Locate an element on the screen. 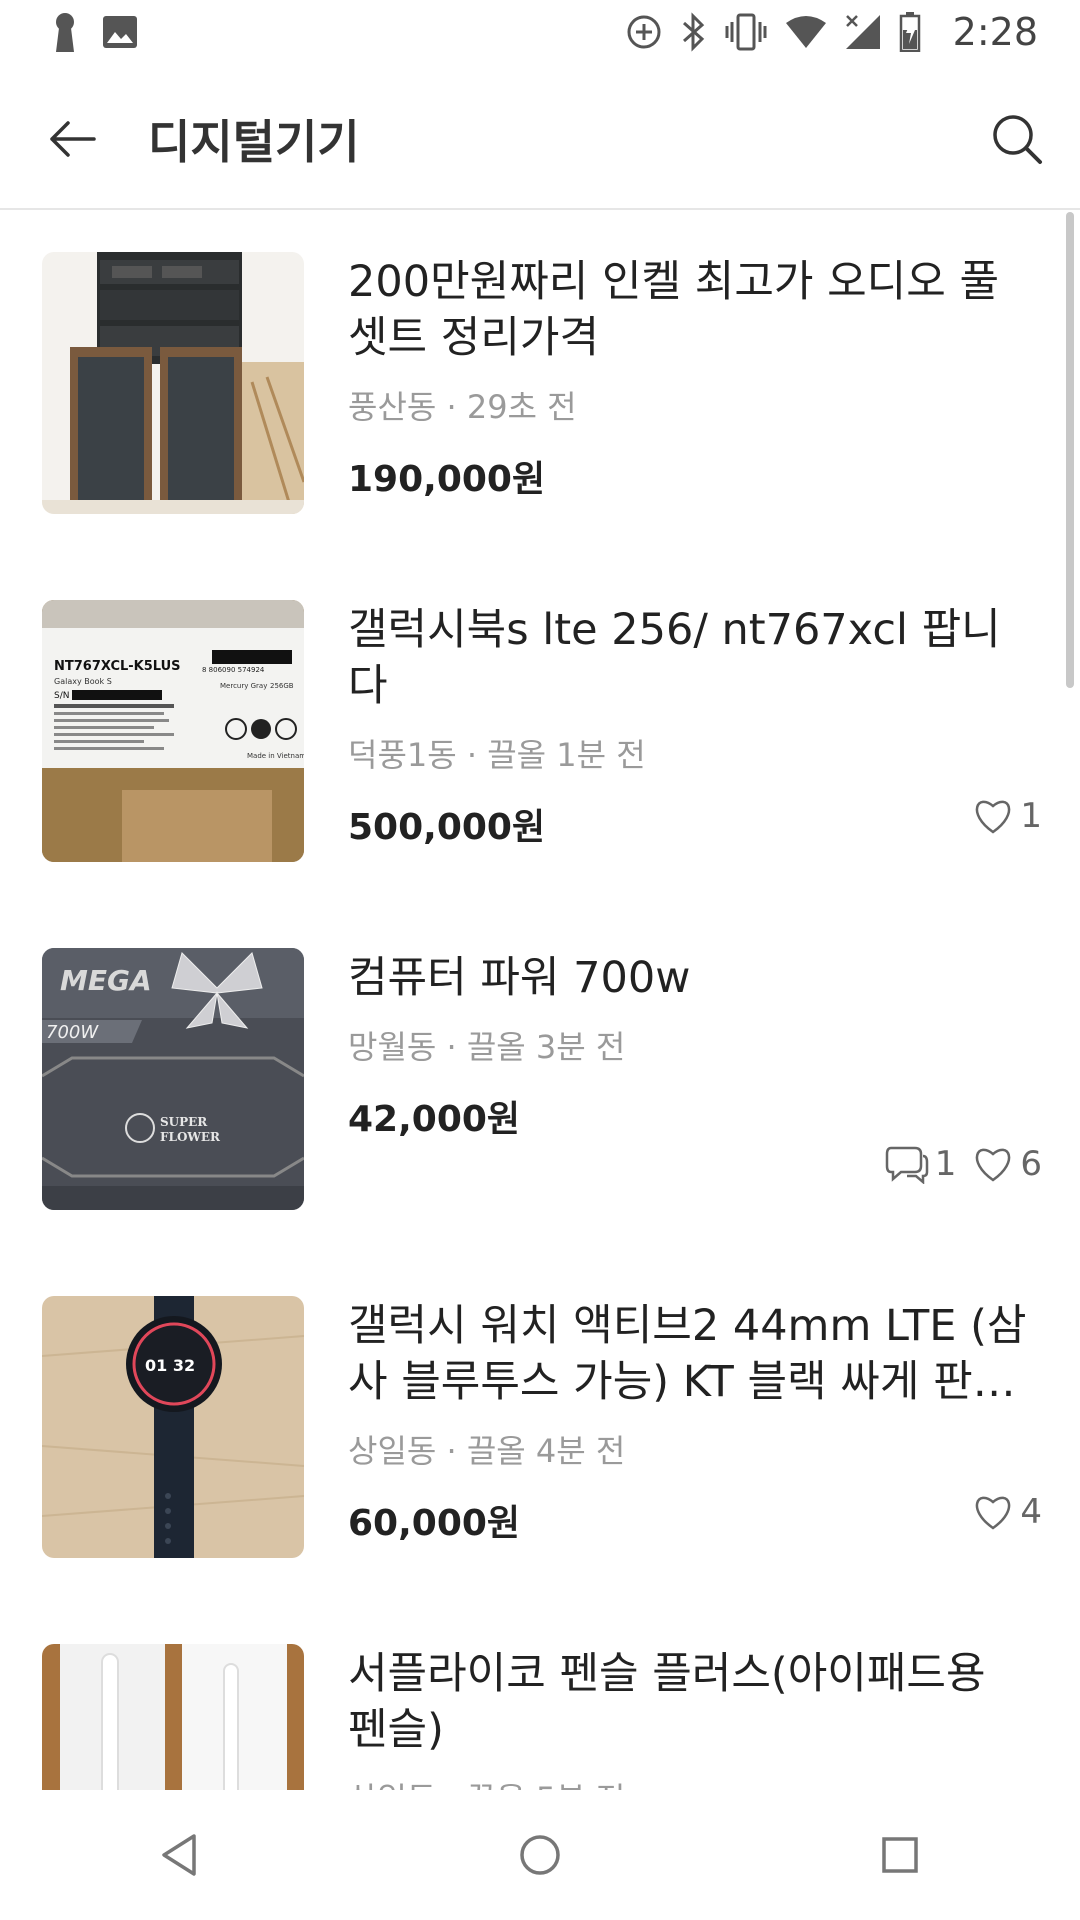  app-bar: 디지털기기 is located at coordinates (540, 137).